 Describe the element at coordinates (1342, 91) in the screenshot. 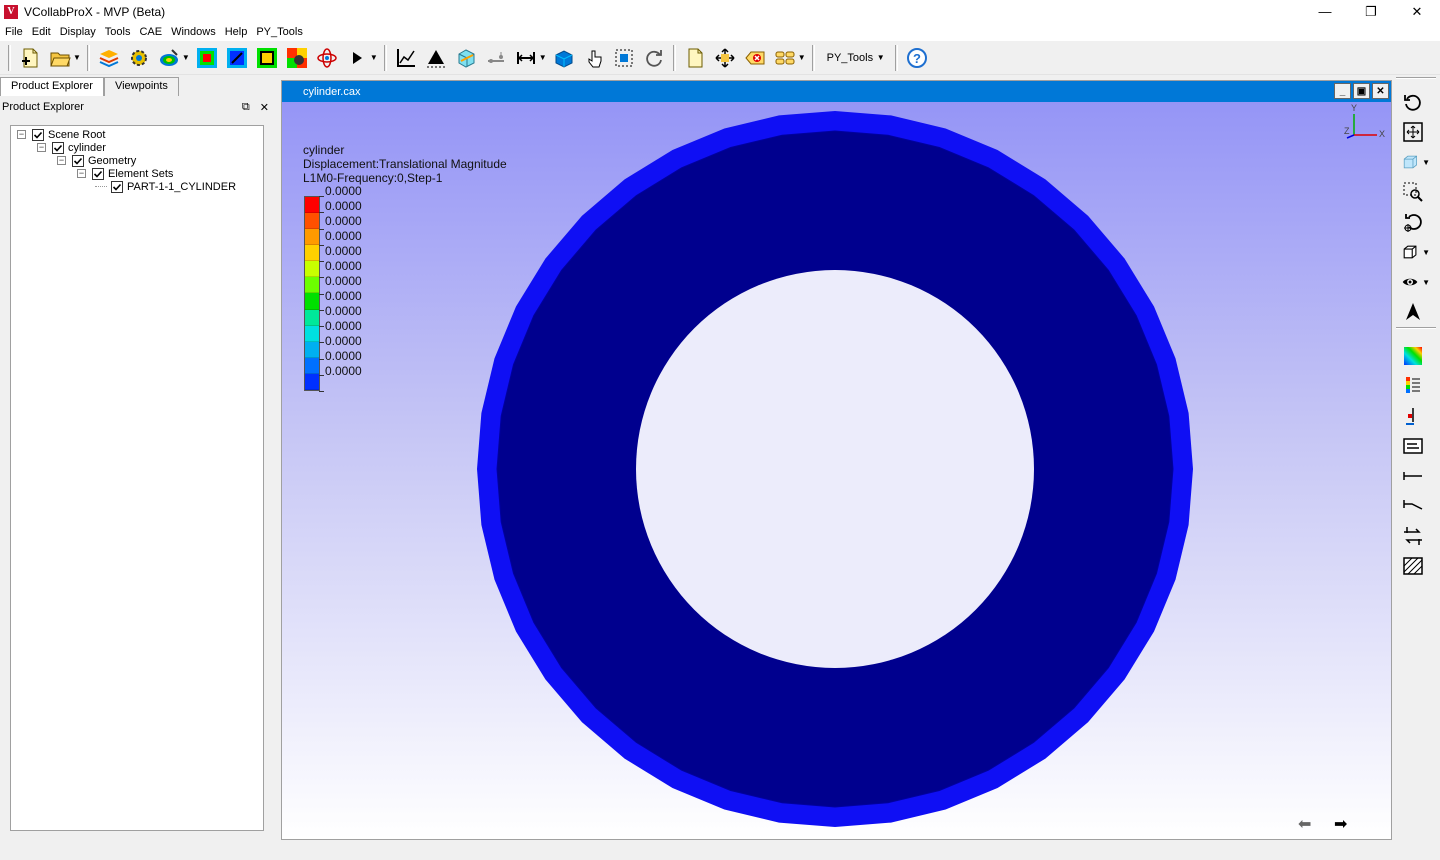

I see `viewport-minimize-button: _` at that location.